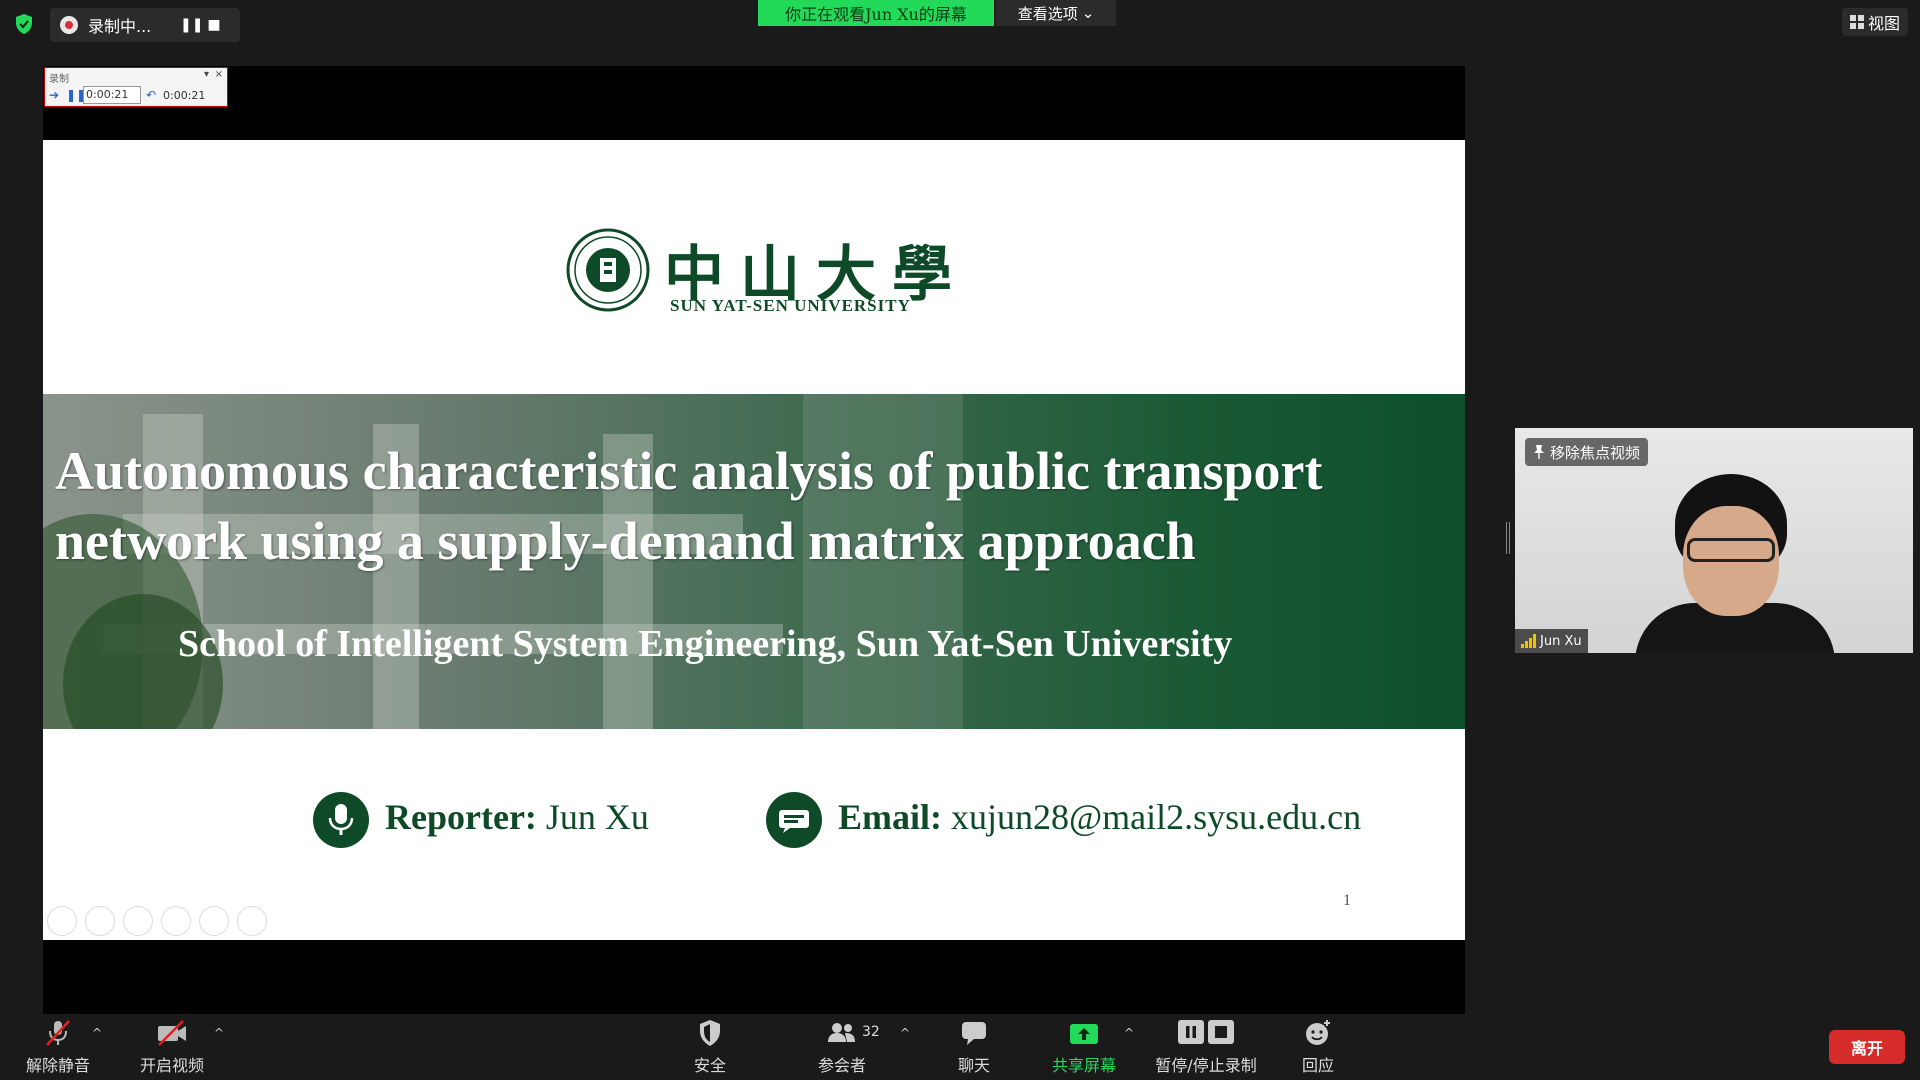 This screenshot has height=1080, width=1920. Describe the element at coordinates (62, 921) in the screenshot. I see `previous-slide-icon` at that location.